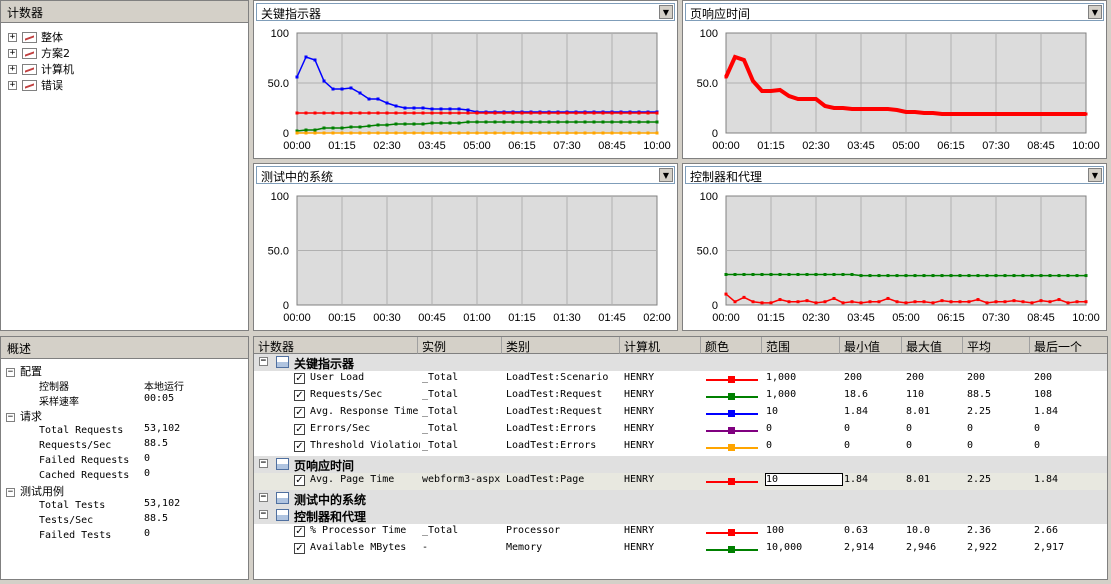 The width and height of the screenshot is (1111, 584). Describe the element at coordinates (460, 345) in the screenshot. I see `column-header: 实例` at that location.